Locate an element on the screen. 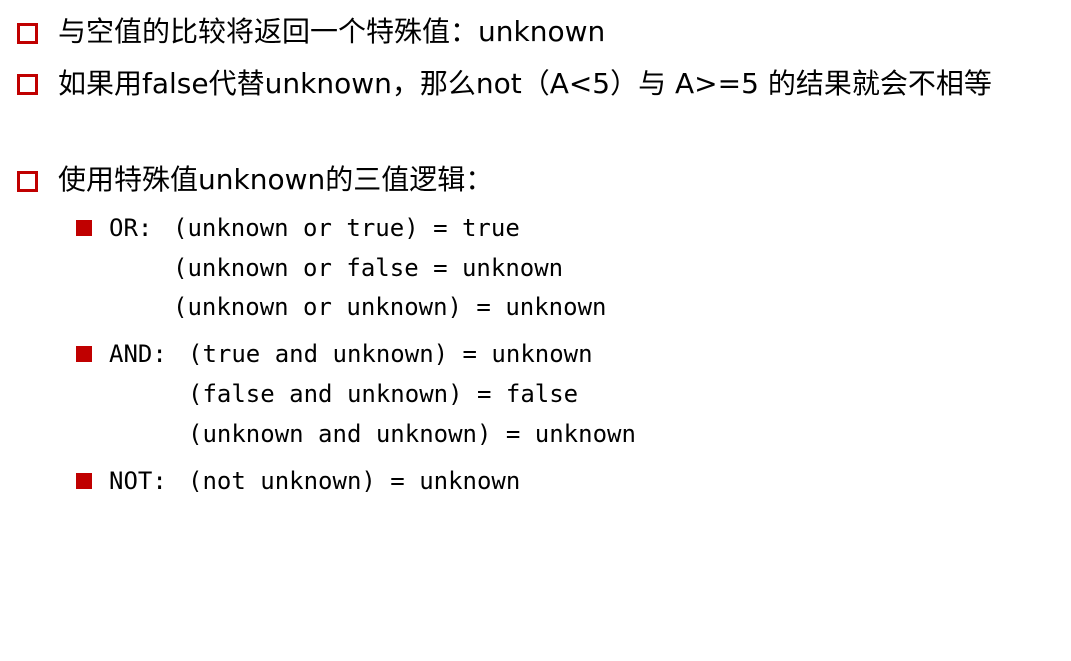  logic-label: AND: is located at coordinates (138, 354).